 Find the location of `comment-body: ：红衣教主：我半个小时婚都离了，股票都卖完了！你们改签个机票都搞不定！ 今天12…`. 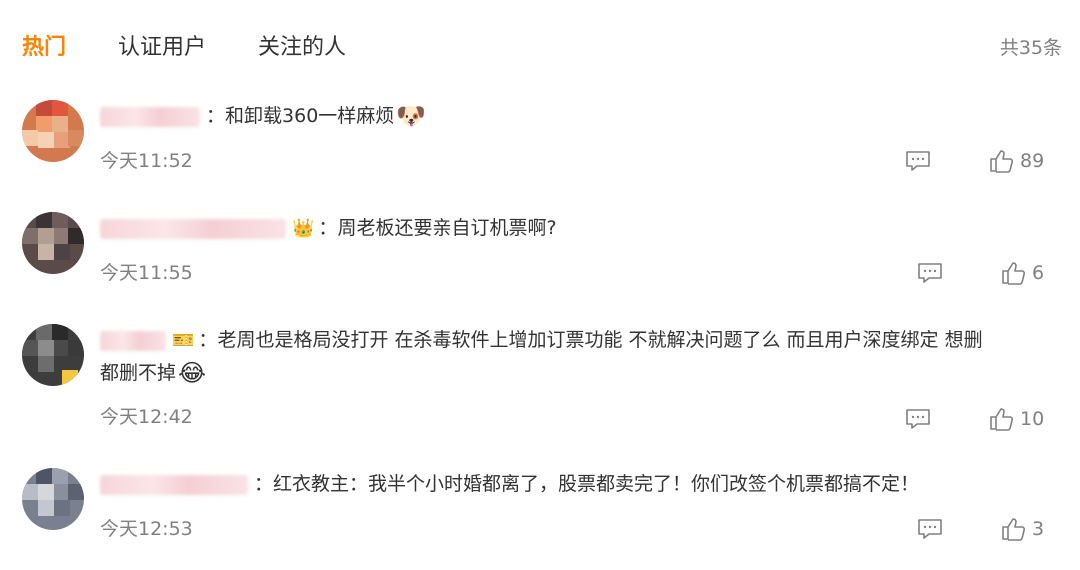

comment-body: ：红衣教主：我半个小时婚都离了，股票都卖完了！你们改签个机票都搞不定！ 今天12… is located at coordinates (581, 504).